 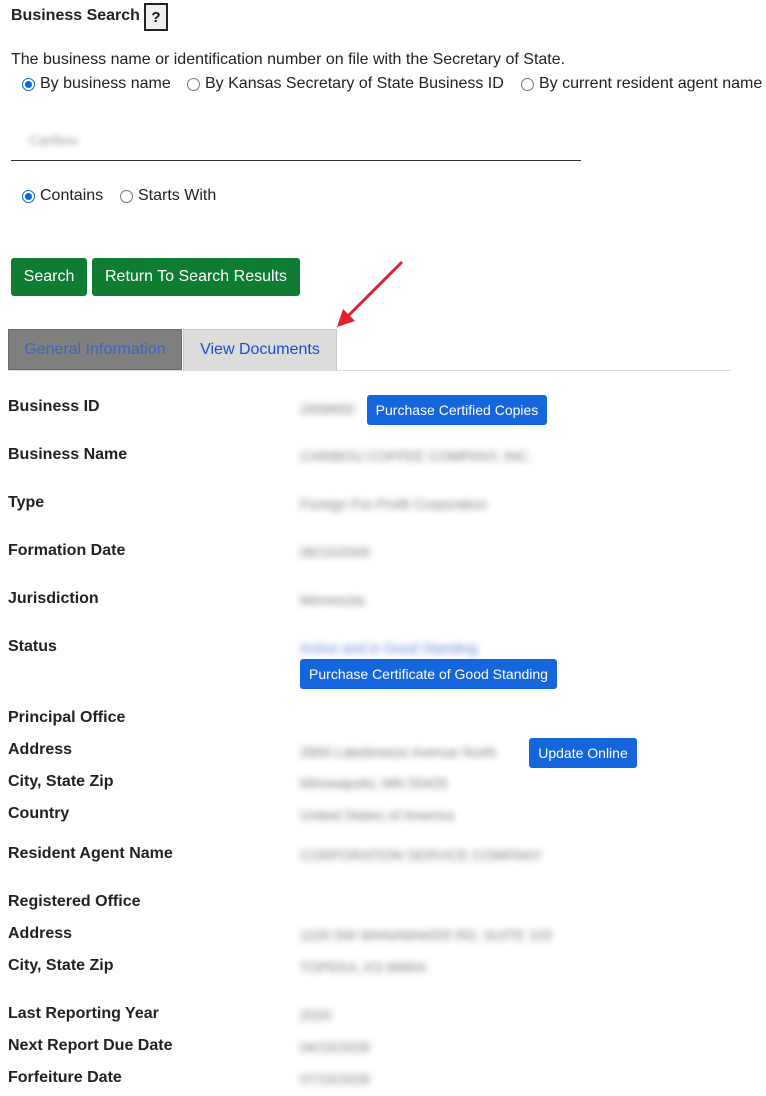 What do you see at coordinates (196, 277) in the screenshot?
I see `return-to-results-button: Return To Search Results` at bounding box center [196, 277].